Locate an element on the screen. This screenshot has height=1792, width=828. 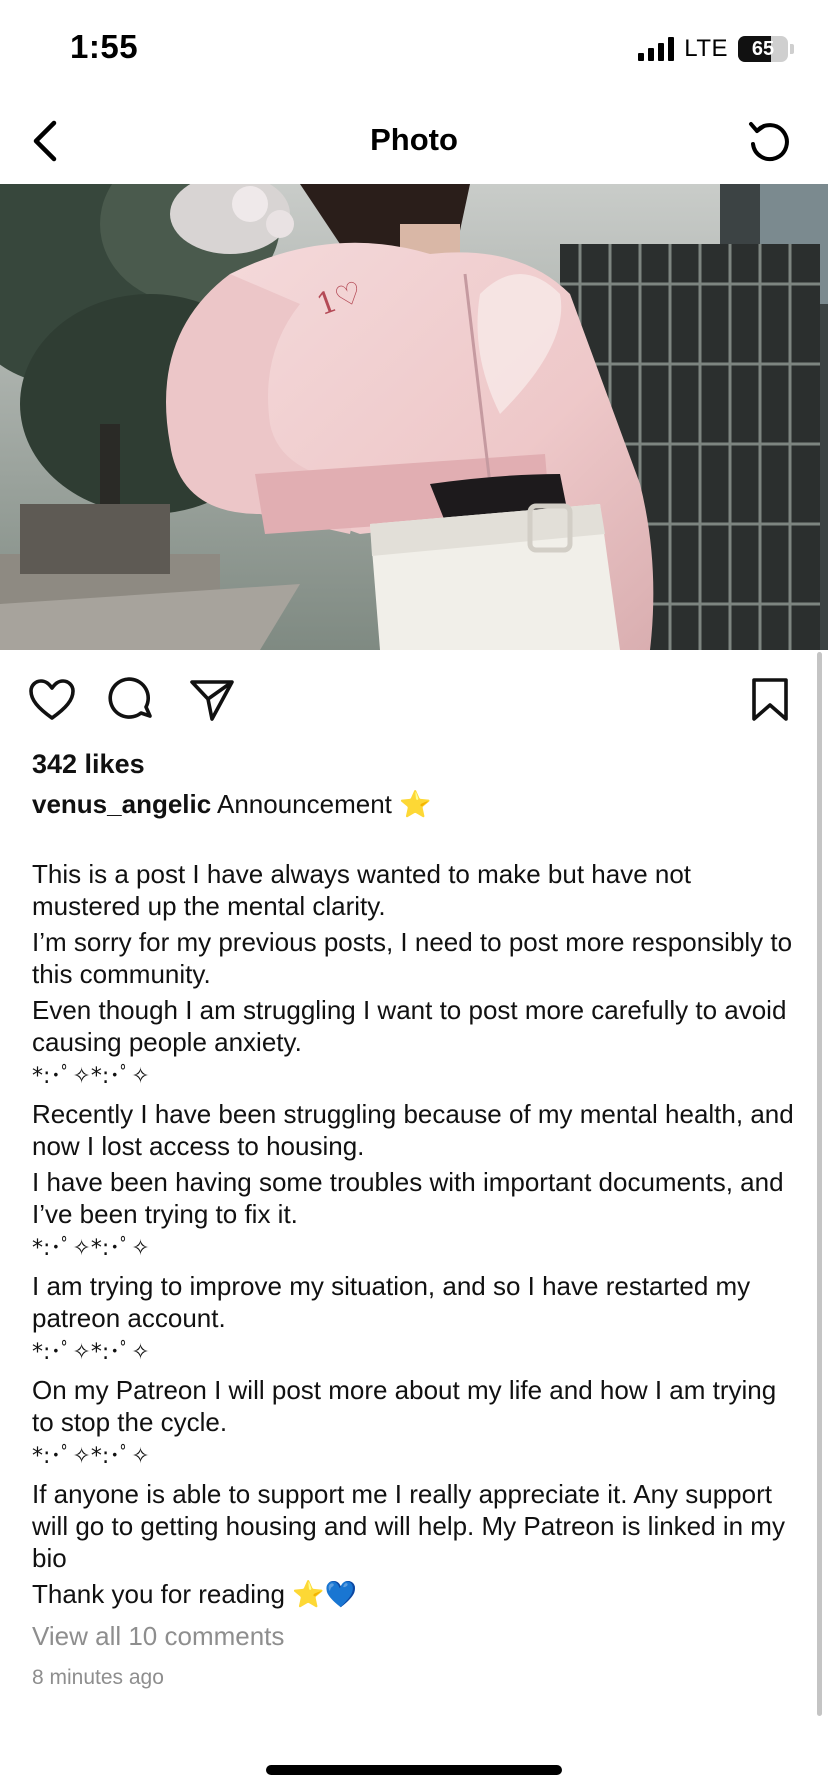
signal-icon is located at coordinates (656, 49).